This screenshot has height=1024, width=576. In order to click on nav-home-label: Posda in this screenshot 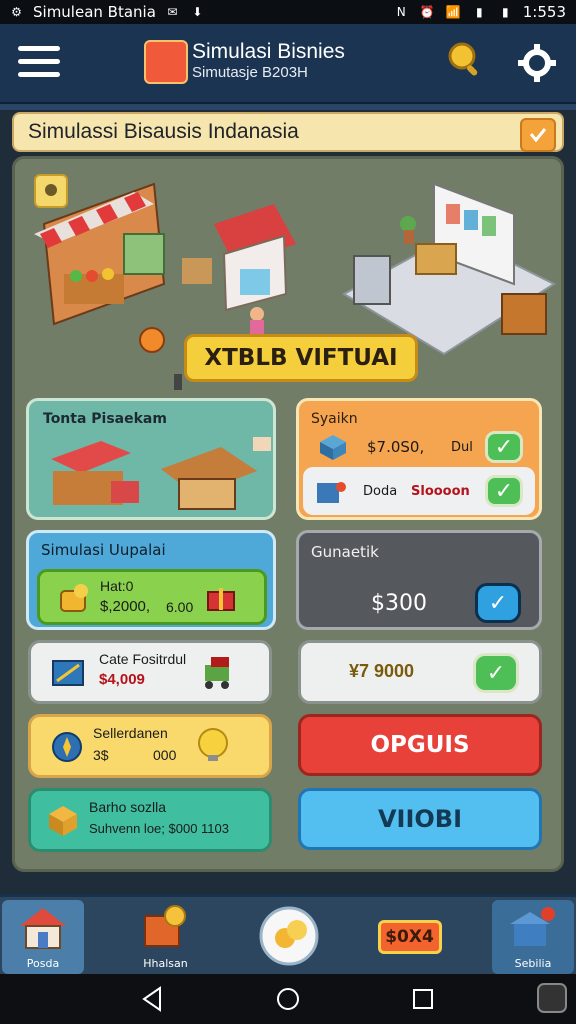, I will do `click(43, 963)`.